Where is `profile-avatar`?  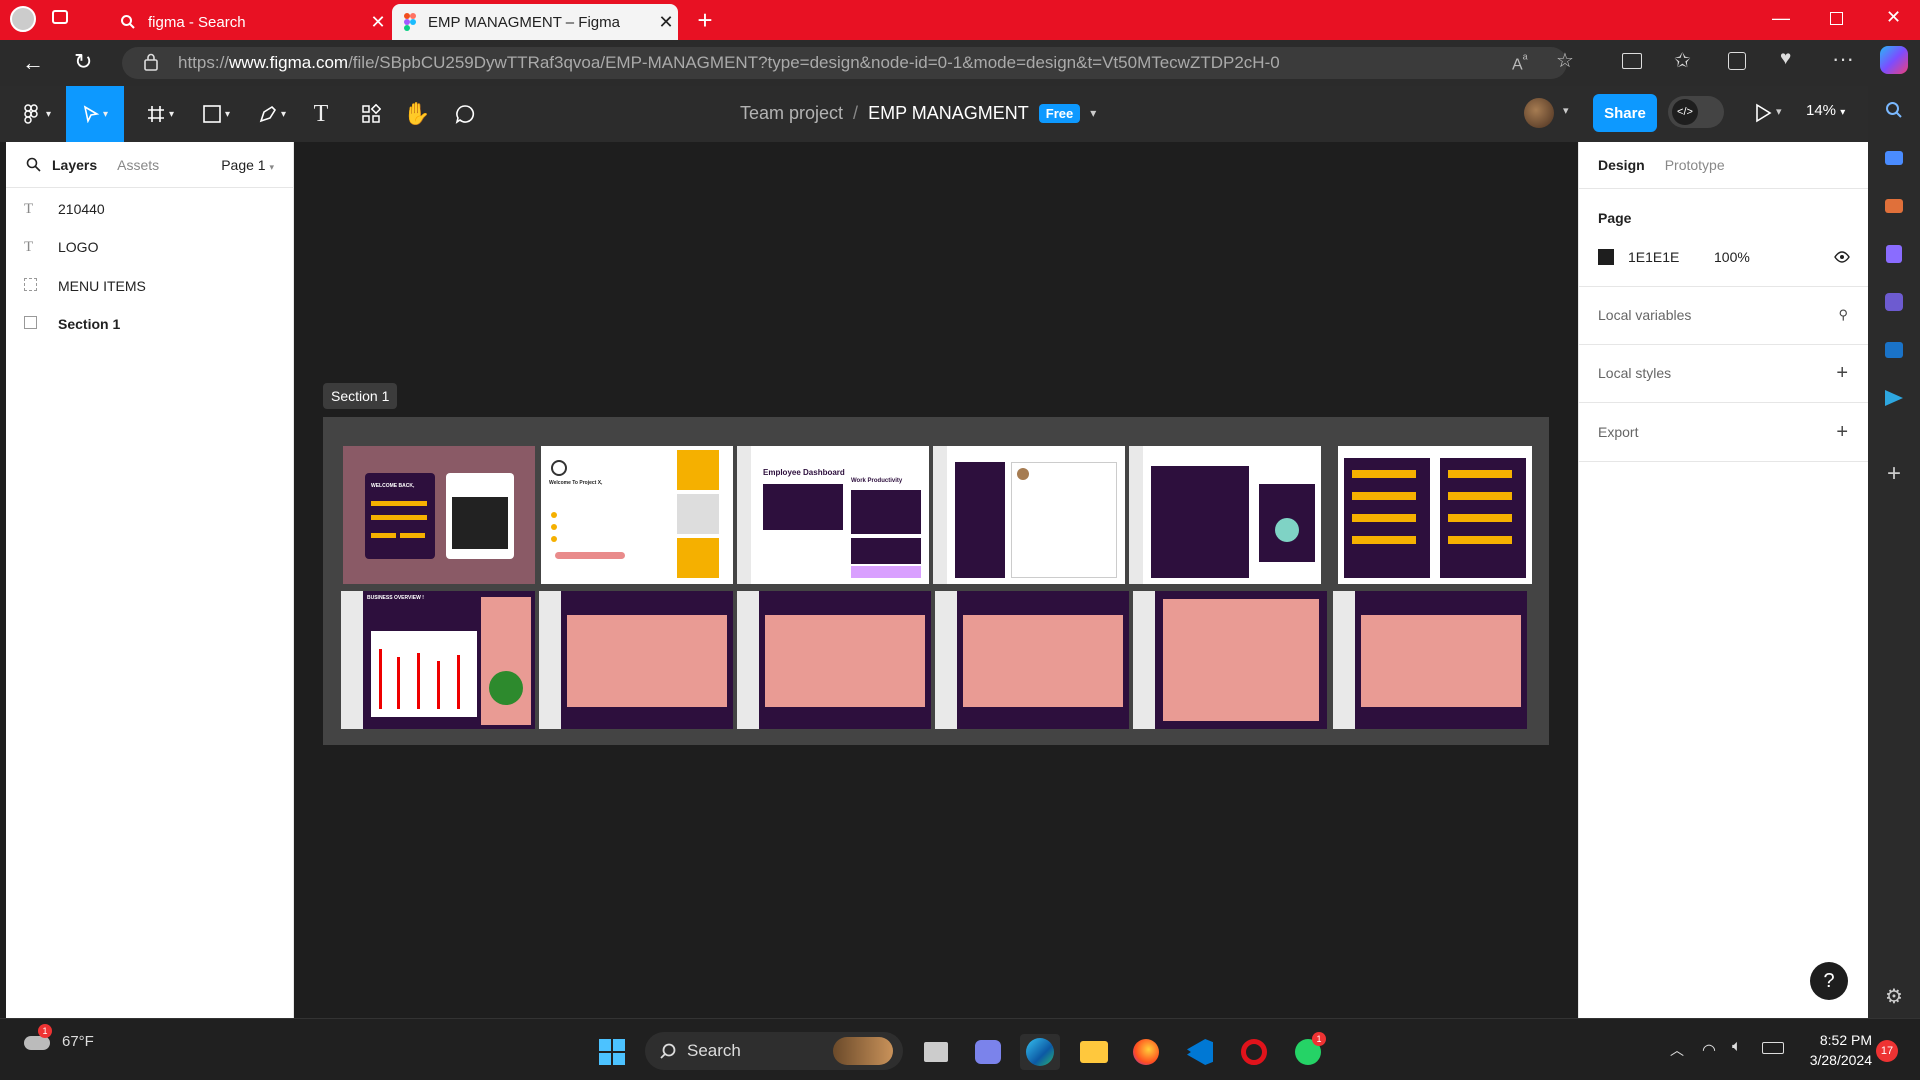 profile-avatar is located at coordinates (23, 19).